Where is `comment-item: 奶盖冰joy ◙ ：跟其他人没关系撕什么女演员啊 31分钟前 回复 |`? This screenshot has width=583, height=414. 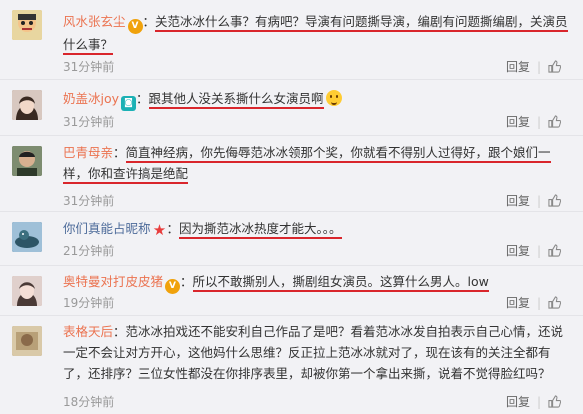
comment-item: 奶盖冰joy ◙ ：跟其他人没关系撕什么女演员啊 31分钟前 回复 | is located at coordinates (291, 108).